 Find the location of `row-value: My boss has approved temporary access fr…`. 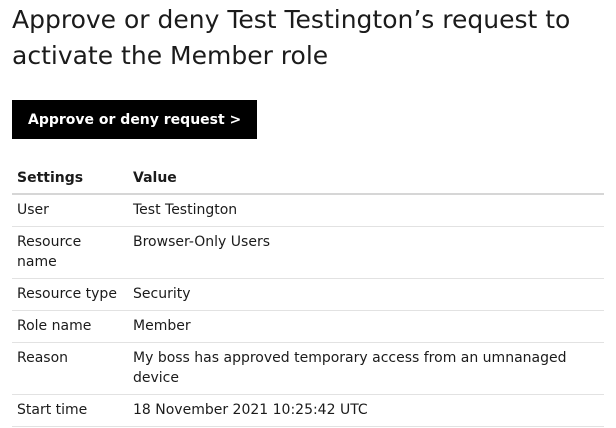

row-value: My boss has approved temporary access fr… is located at coordinates (366, 368).